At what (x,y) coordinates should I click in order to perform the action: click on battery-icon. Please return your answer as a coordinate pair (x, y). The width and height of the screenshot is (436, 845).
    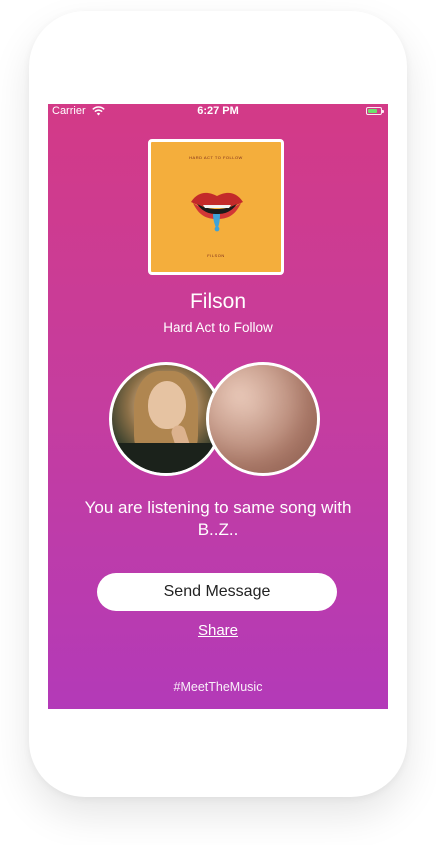
    Looking at the image, I should click on (375, 111).